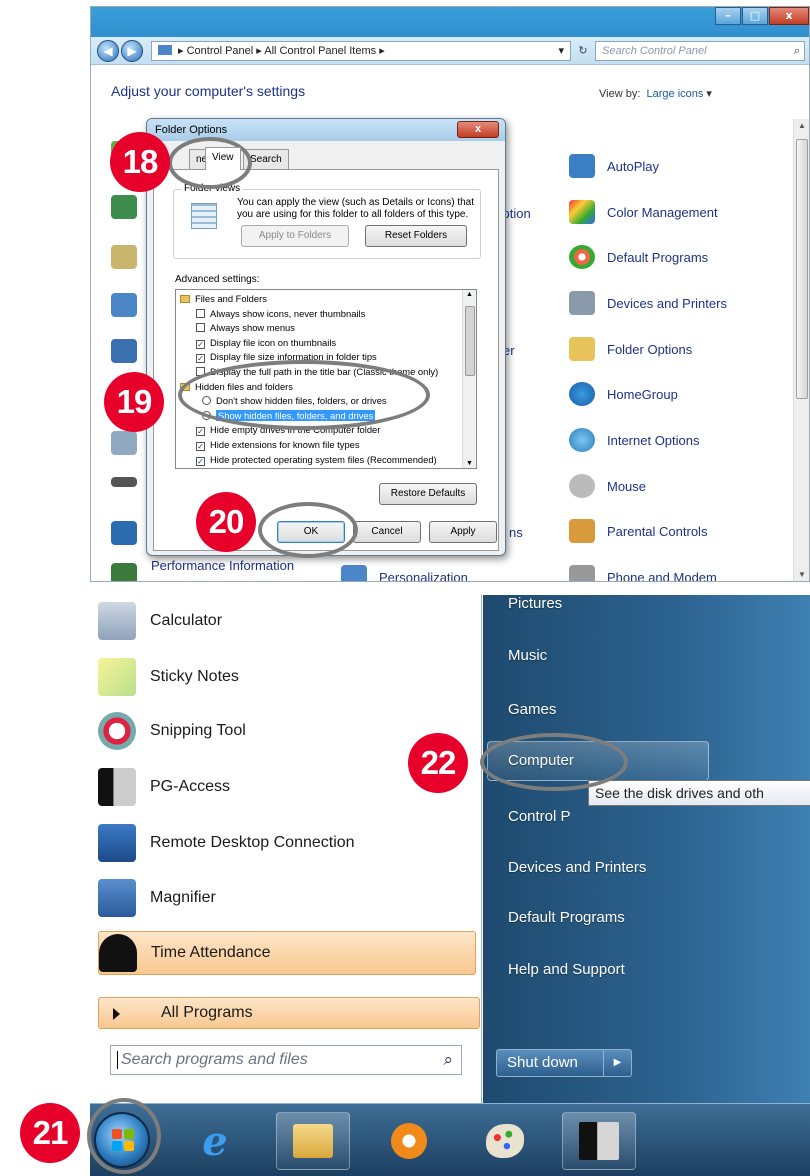  What do you see at coordinates (220, 51) in the screenshot?
I see `breadcrumb-control-panel: Control Panel` at bounding box center [220, 51].